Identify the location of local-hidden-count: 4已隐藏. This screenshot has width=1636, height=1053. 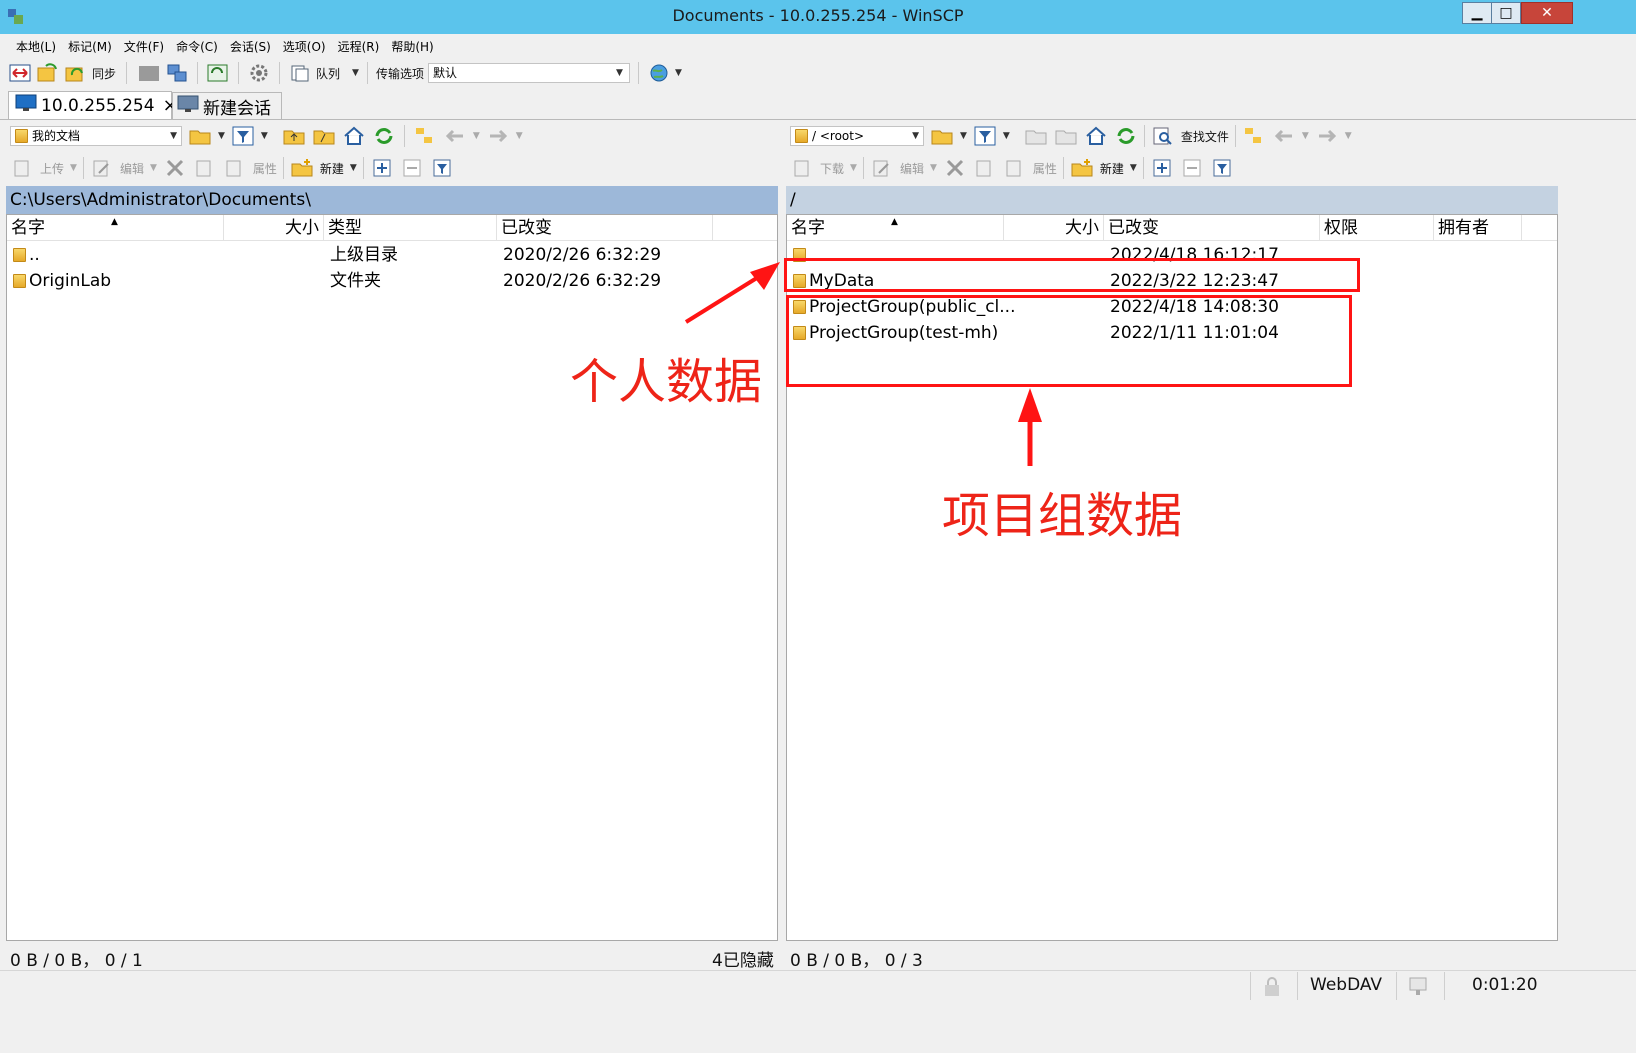
(743, 958).